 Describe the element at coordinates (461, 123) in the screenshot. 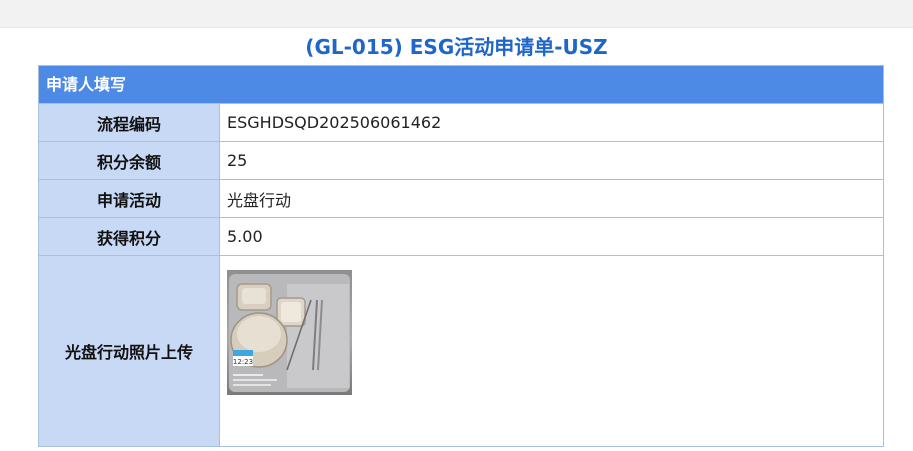

I see `field-row-process-code: 流程编码 ESGHDSQD202506061462` at that location.